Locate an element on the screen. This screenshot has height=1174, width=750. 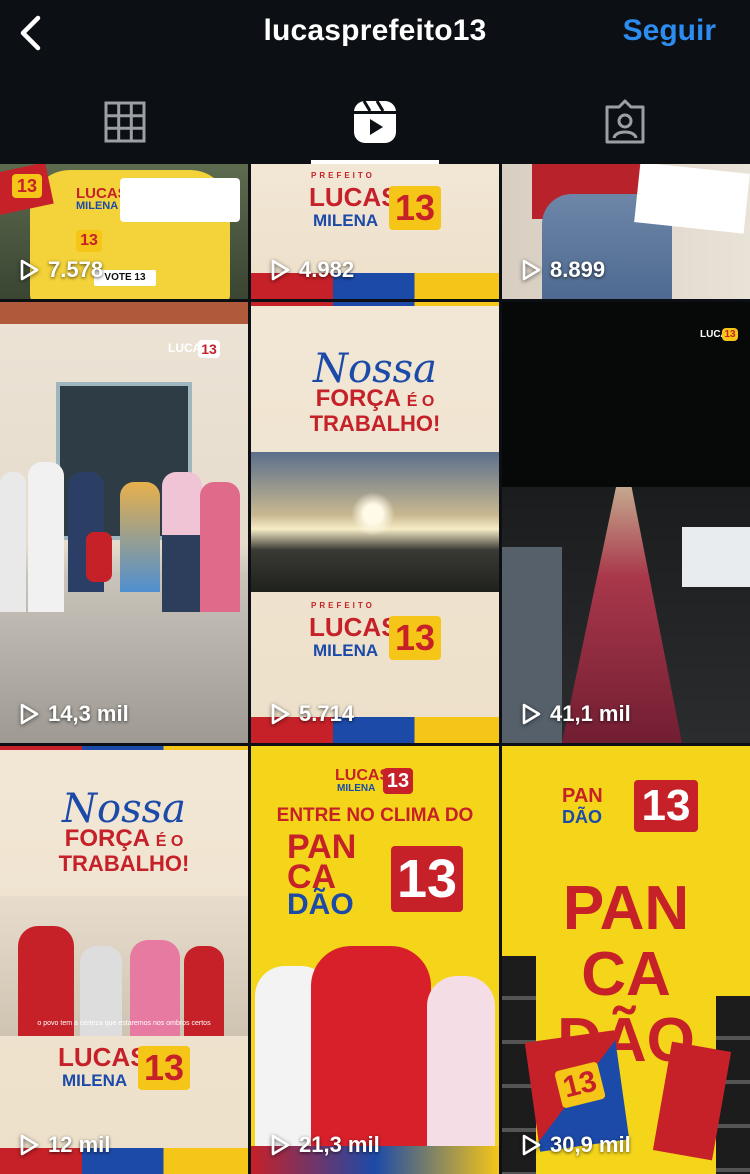
tagged-icon is located at coordinates (625, 122).